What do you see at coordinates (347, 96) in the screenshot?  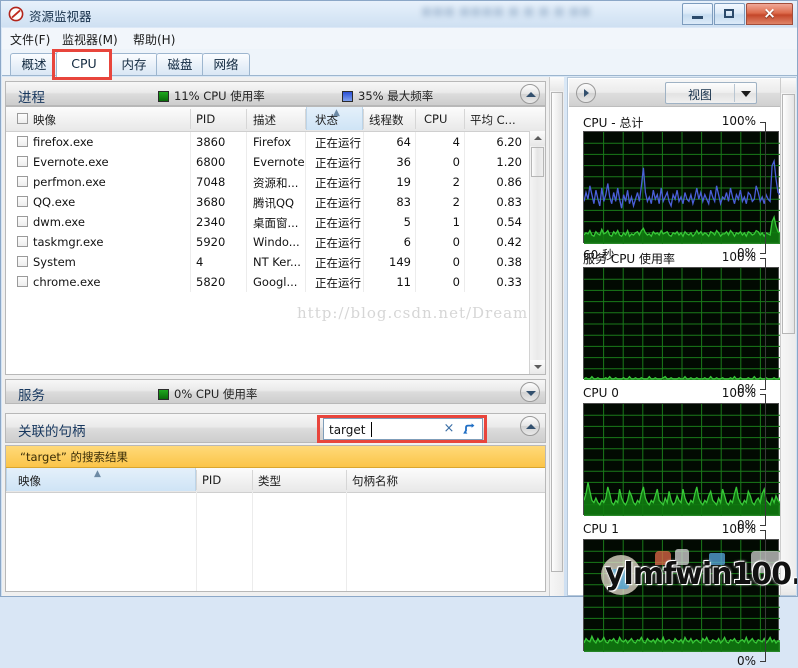 I see `blue-swatch-icon` at bounding box center [347, 96].